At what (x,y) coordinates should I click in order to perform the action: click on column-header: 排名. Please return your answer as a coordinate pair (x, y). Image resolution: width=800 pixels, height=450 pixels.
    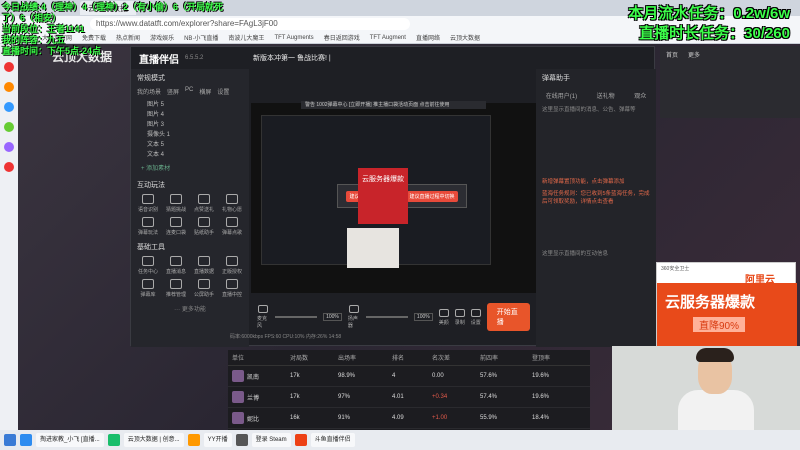
    Looking at the image, I should click on (408, 357).